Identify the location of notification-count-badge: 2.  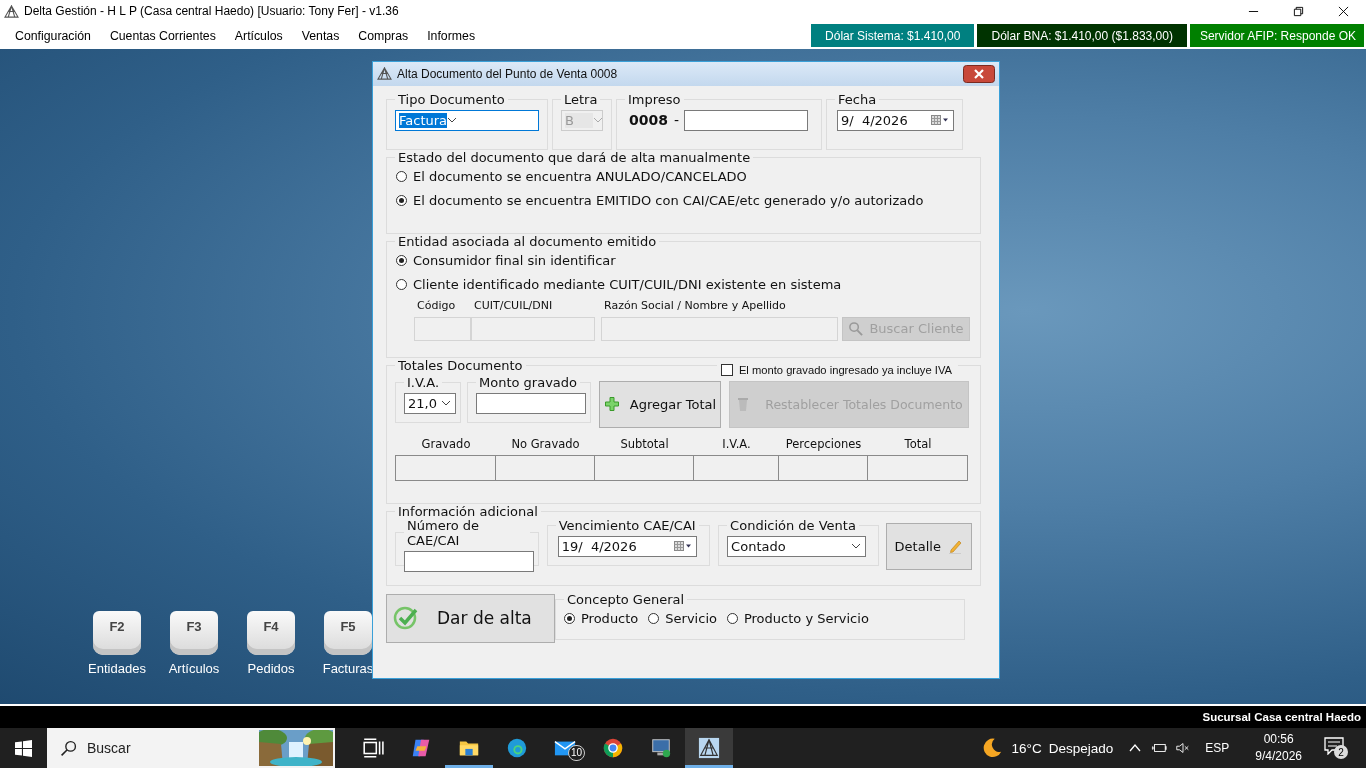
(1341, 752).